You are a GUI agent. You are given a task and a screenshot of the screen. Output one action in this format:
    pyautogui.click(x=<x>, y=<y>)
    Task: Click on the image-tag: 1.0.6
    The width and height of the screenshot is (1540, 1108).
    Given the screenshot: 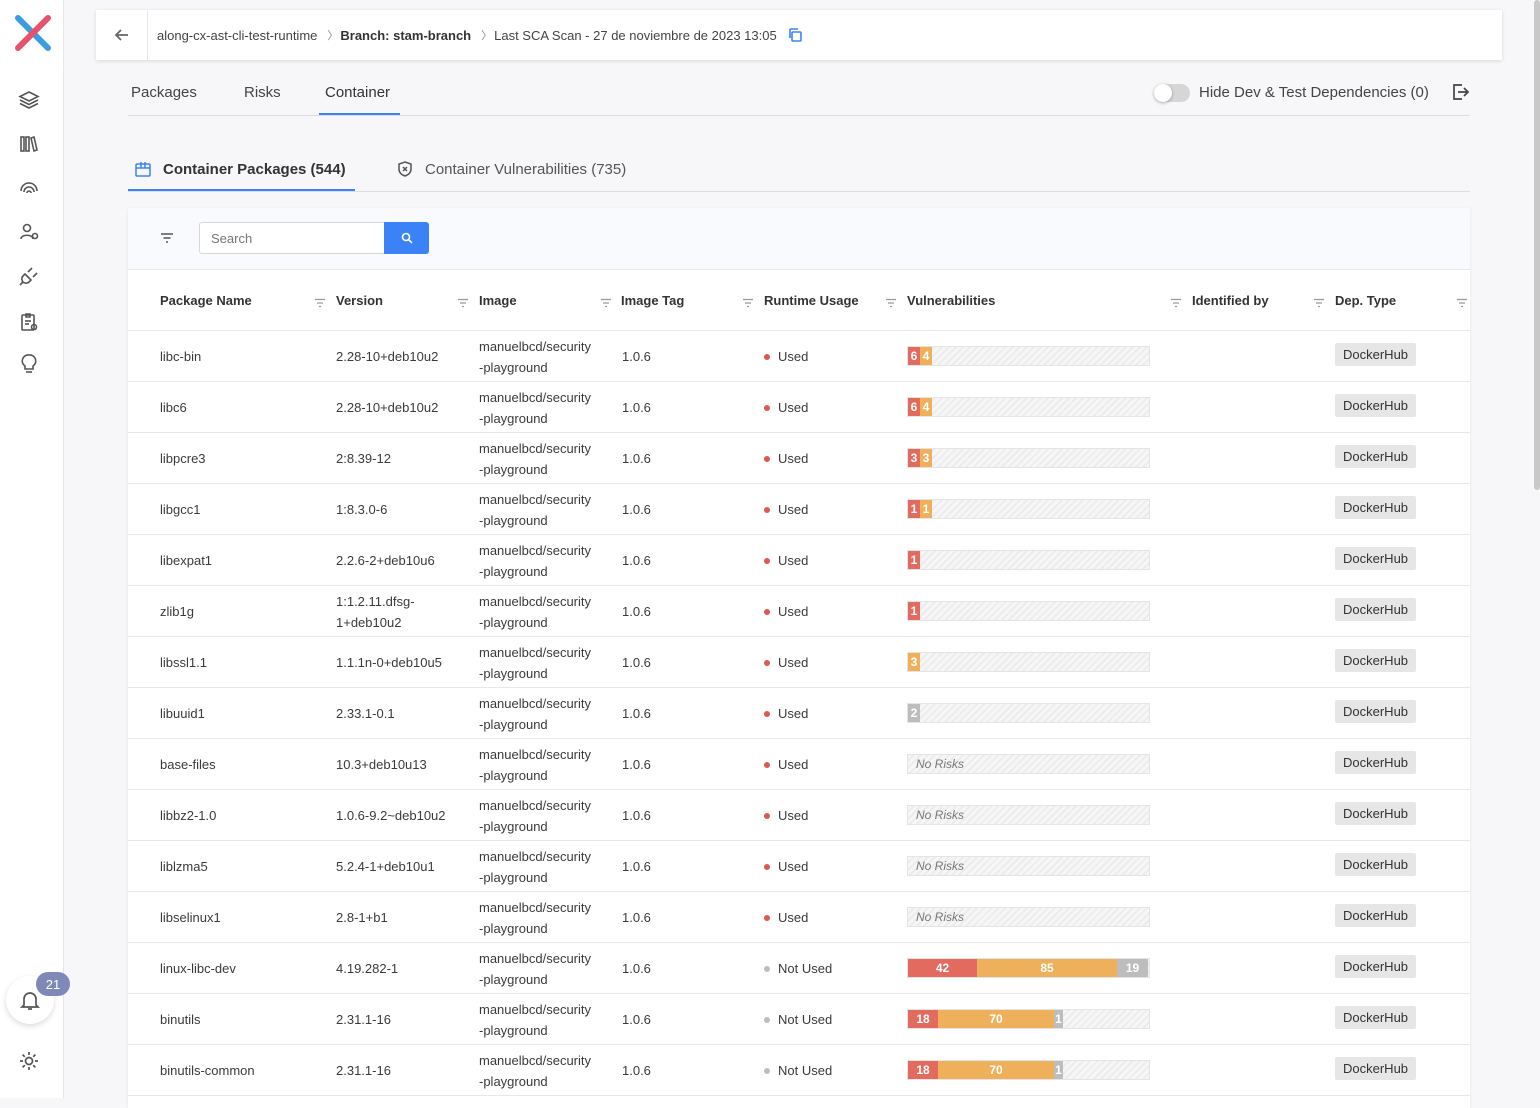 What is the action you would take?
    pyautogui.click(x=636, y=764)
    